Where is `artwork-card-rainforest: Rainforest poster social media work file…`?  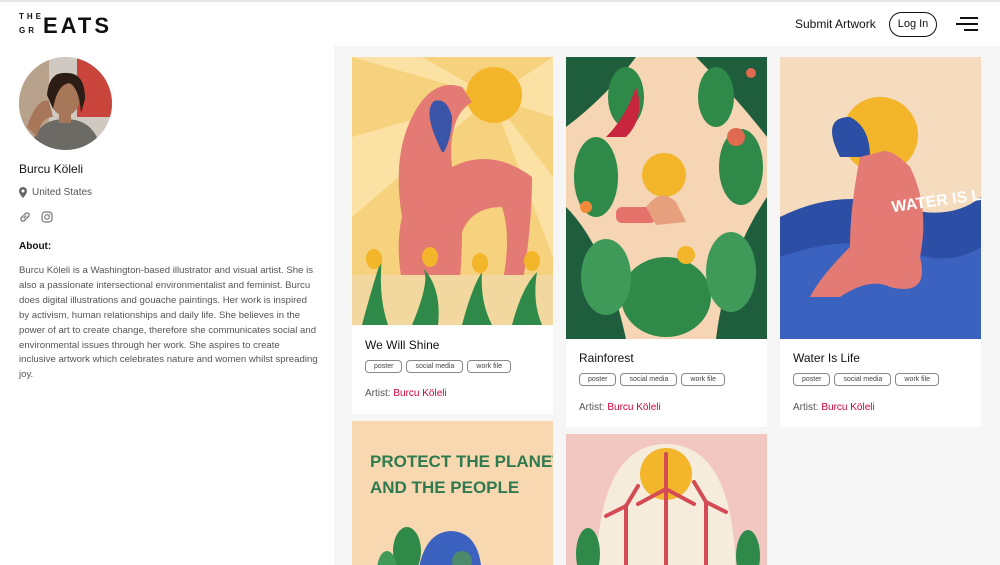
artwork-card-rainforest: Rainforest poster social media work file… is located at coordinates (666, 242).